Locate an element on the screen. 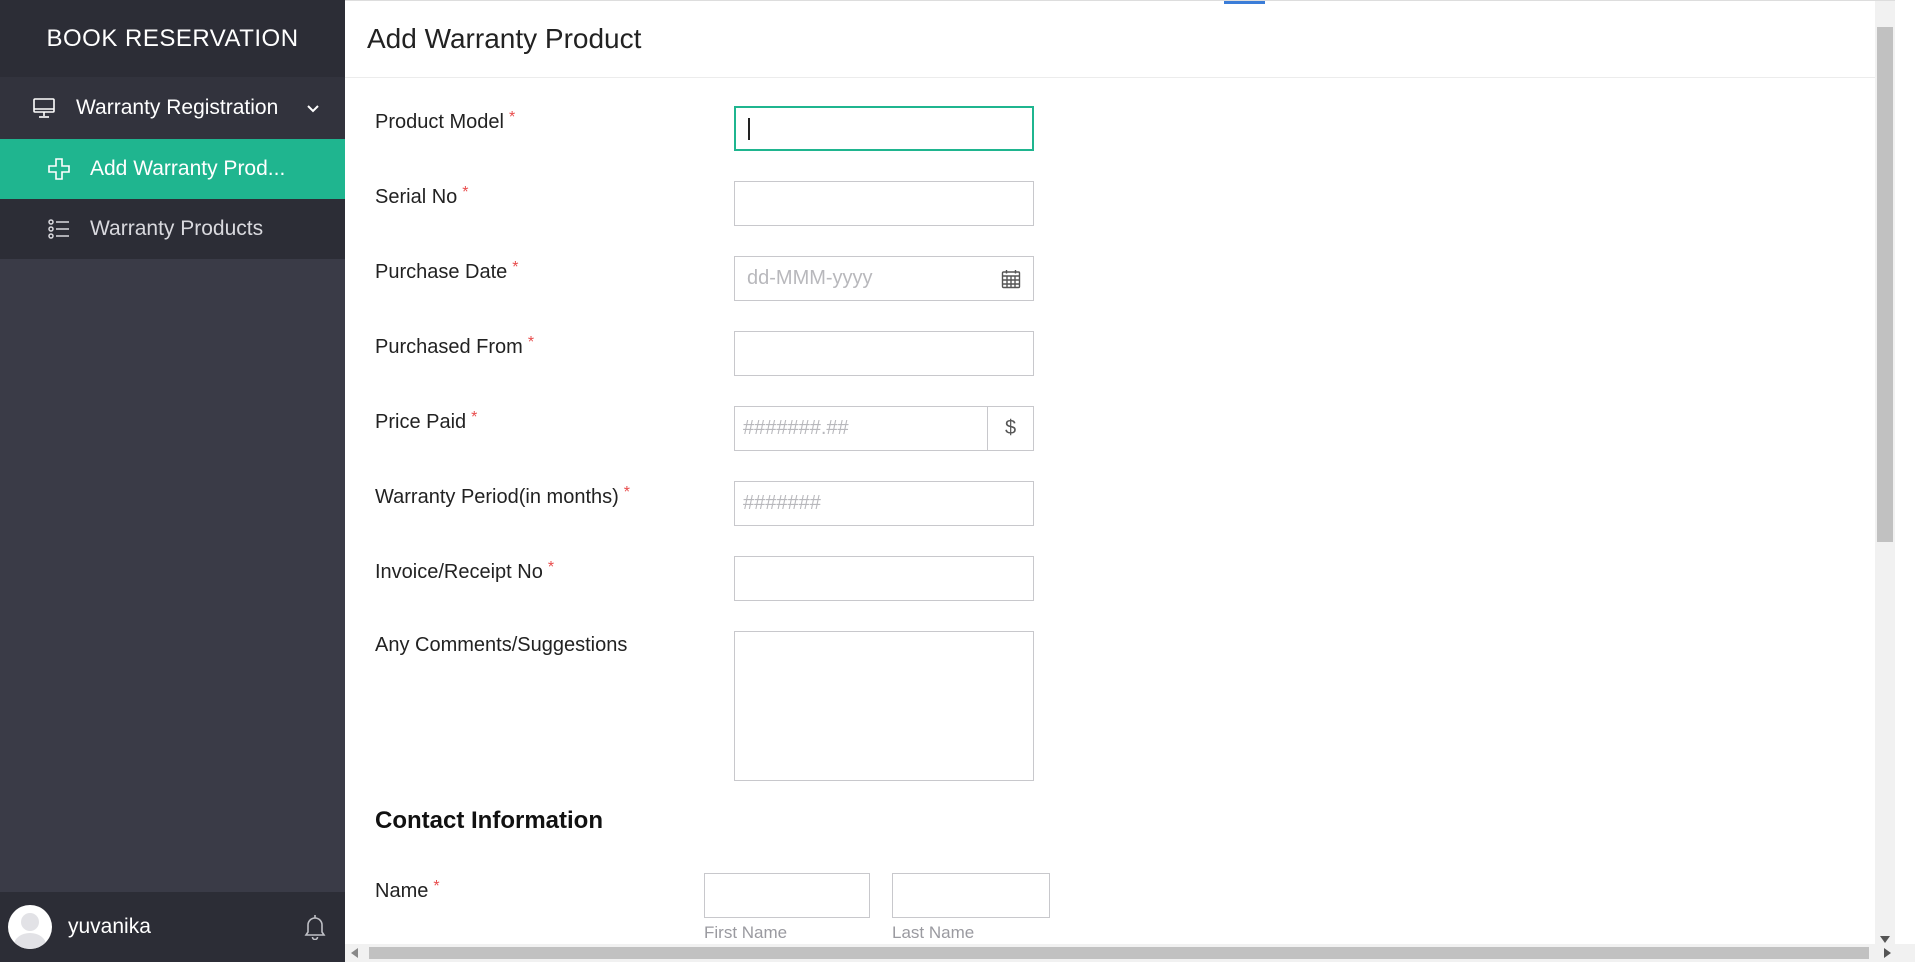 The width and height of the screenshot is (1915, 962). price-paid-placeholder: #######.## is located at coordinates (796, 428).